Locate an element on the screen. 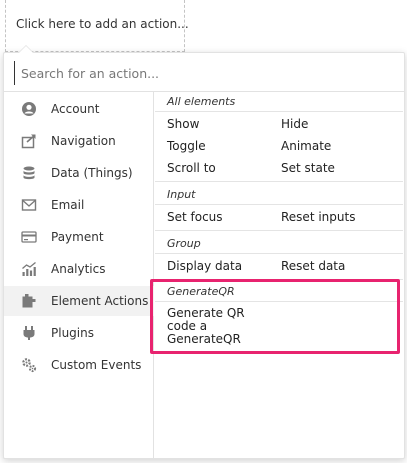 Image resolution: width=407 pixels, height=463 pixels. email-icon is located at coordinates (29, 205).